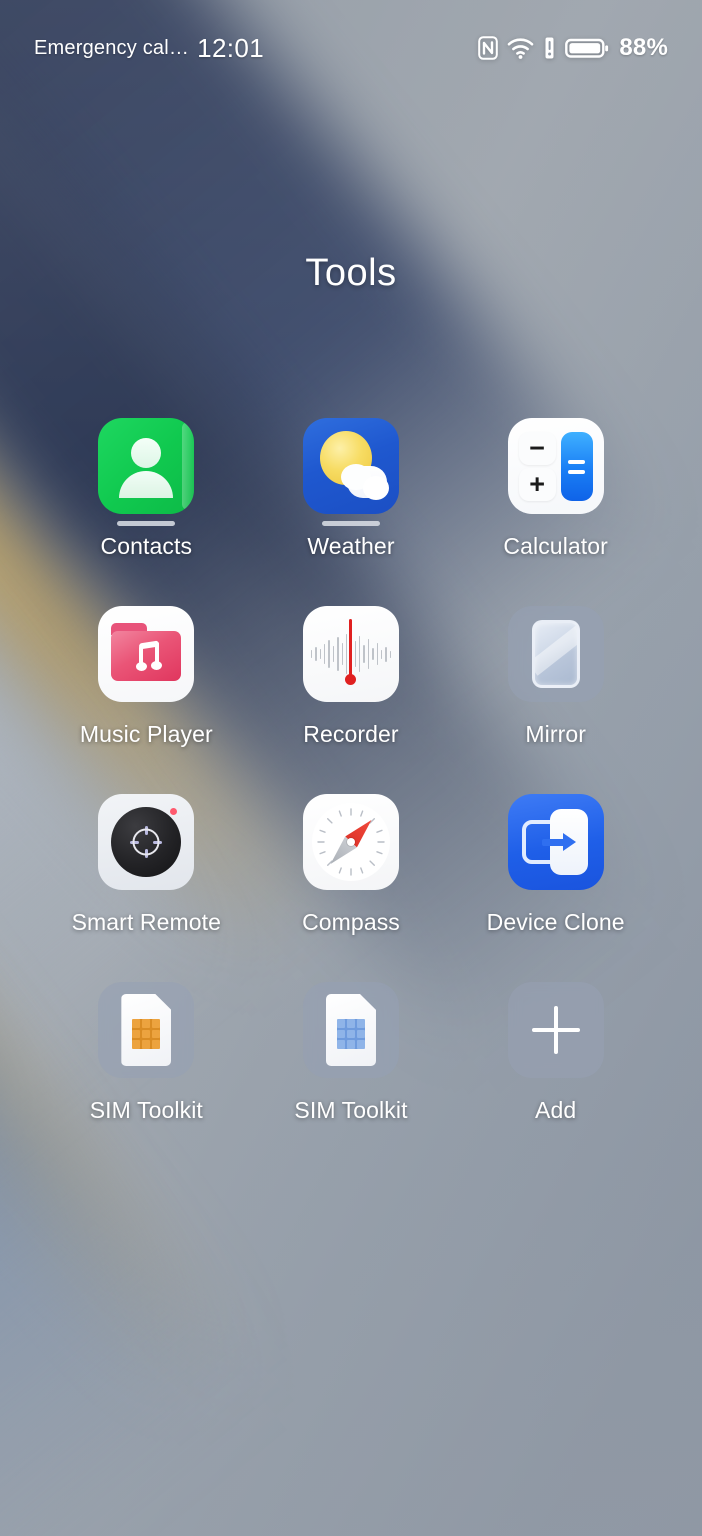  I want to click on app-item-music-player: Music Player, so click(146, 686).